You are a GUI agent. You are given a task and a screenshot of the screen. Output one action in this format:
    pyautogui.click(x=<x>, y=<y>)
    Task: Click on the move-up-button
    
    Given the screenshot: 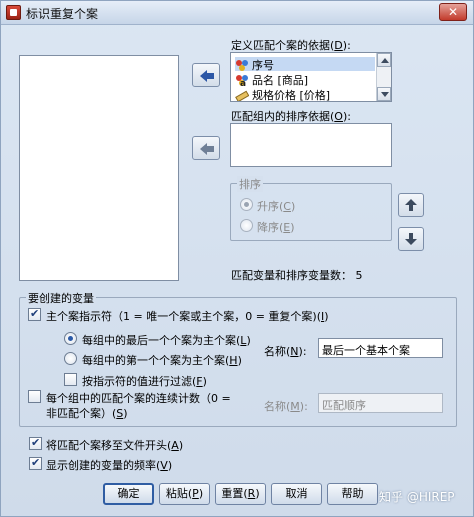 What is the action you would take?
    pyautogui.click(x=411, y=205)
    